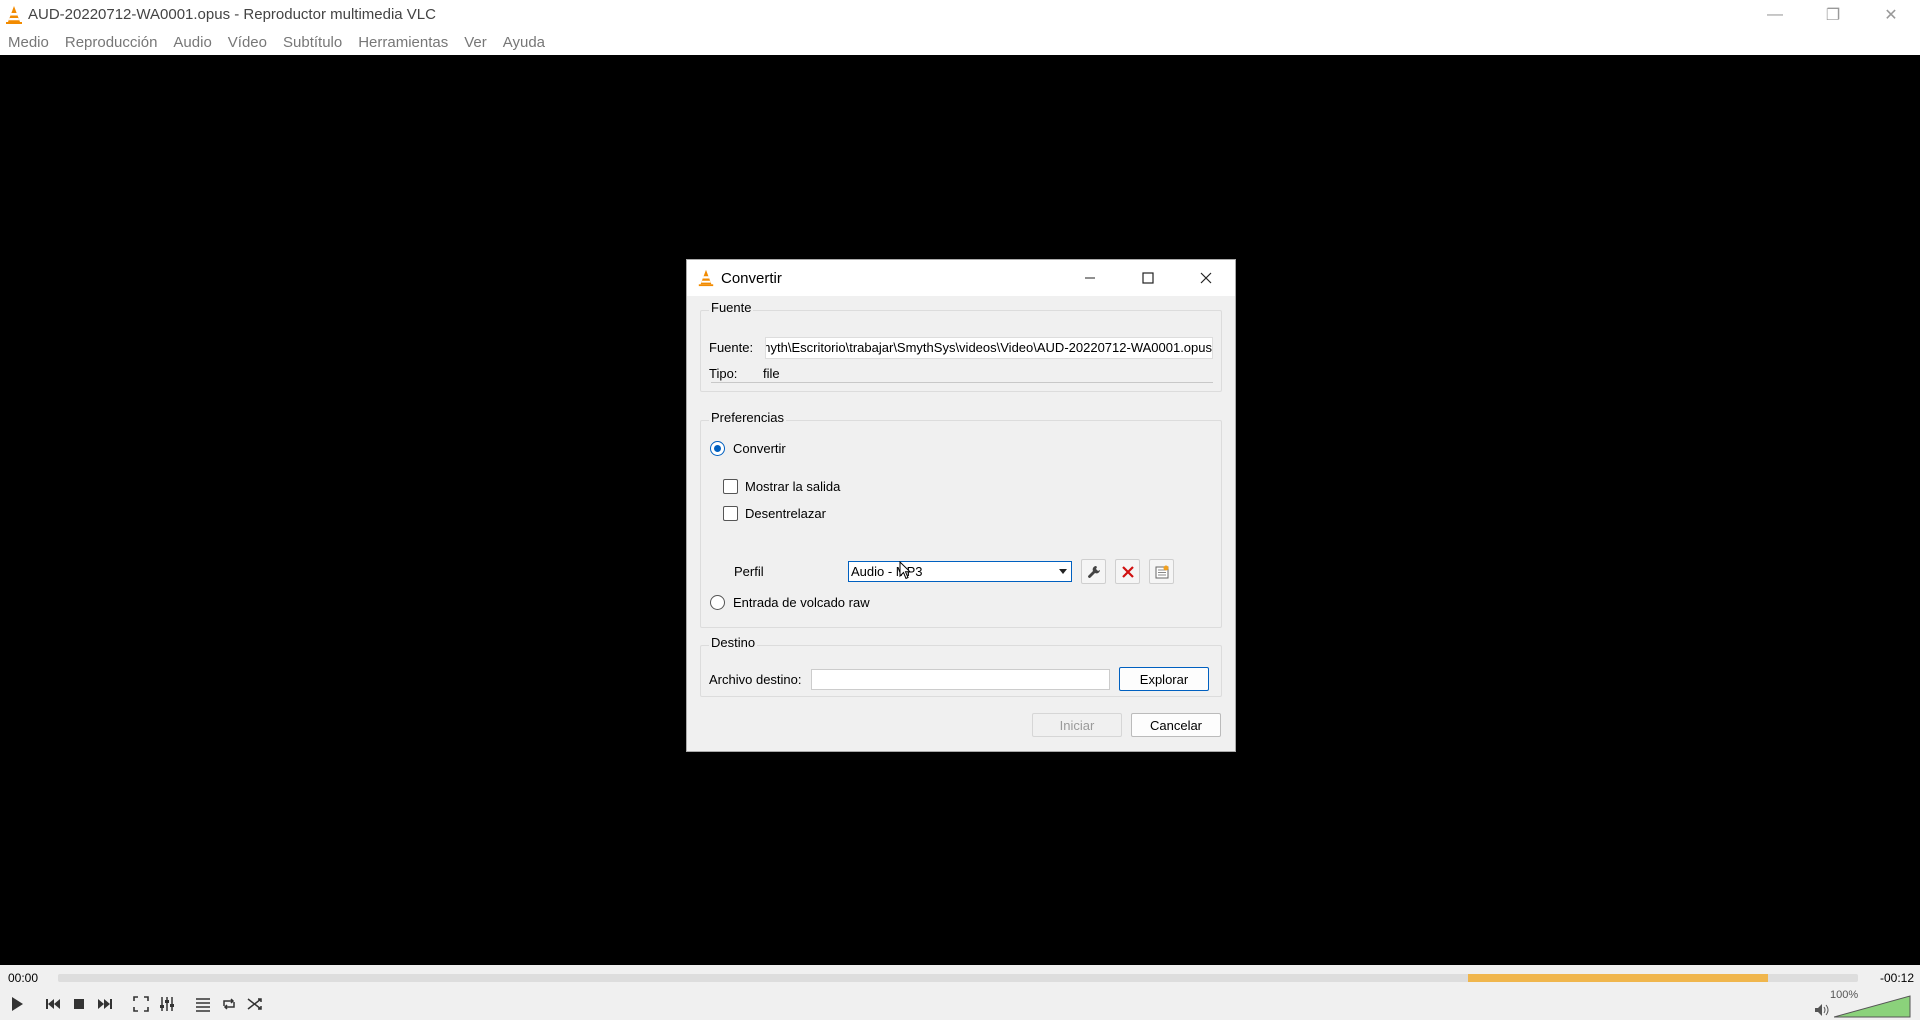 The image size is (1920, 1020). What do you see at coordinates (1864, 1003) in the screenshot?
I see `volume-control: 100%` at bounding box center [1864, 1003].